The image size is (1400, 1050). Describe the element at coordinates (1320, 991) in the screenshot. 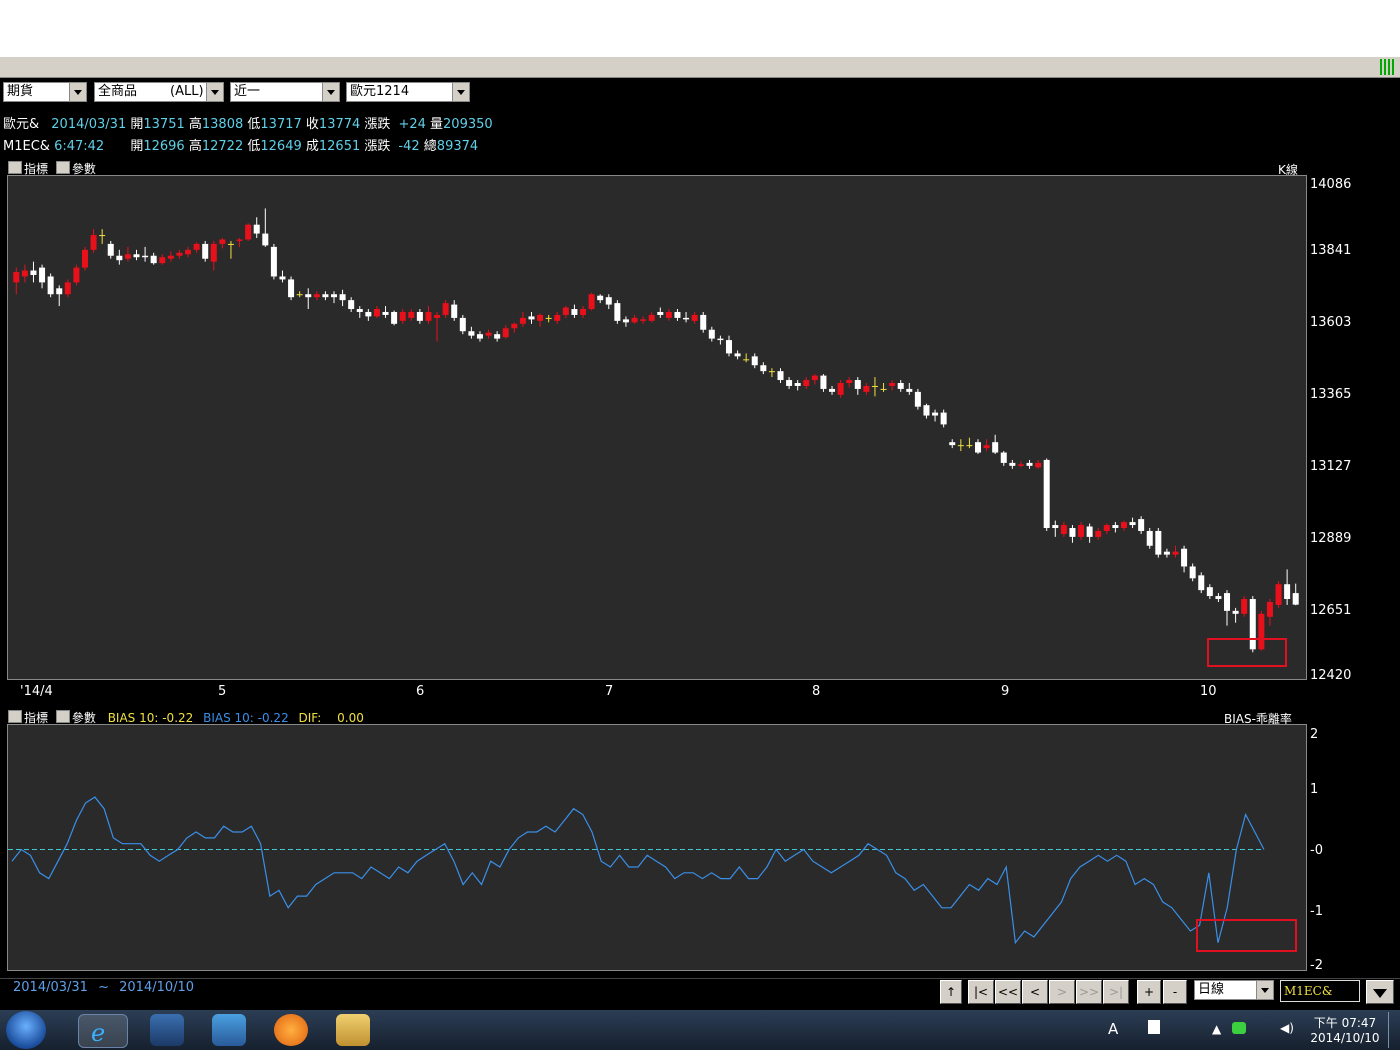

I see `symbol-input: M1EC&` at that location.